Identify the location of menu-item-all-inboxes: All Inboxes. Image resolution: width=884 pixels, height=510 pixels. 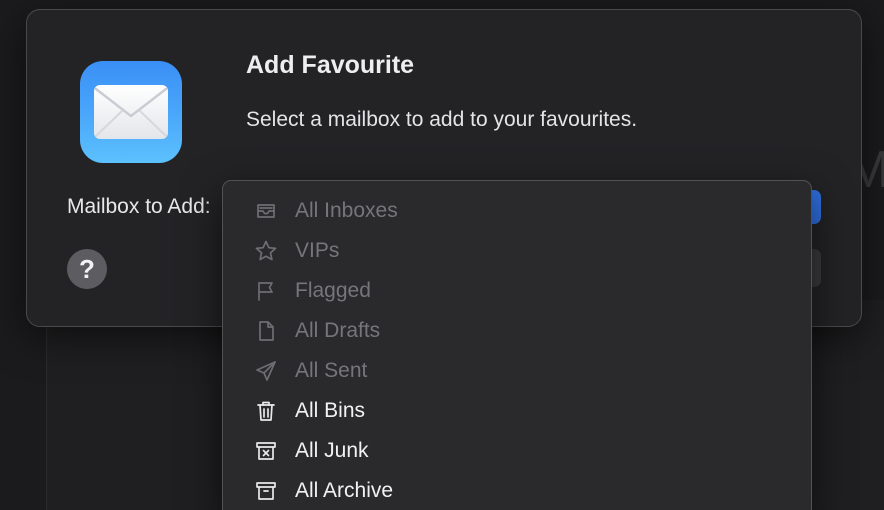
(517, 211).